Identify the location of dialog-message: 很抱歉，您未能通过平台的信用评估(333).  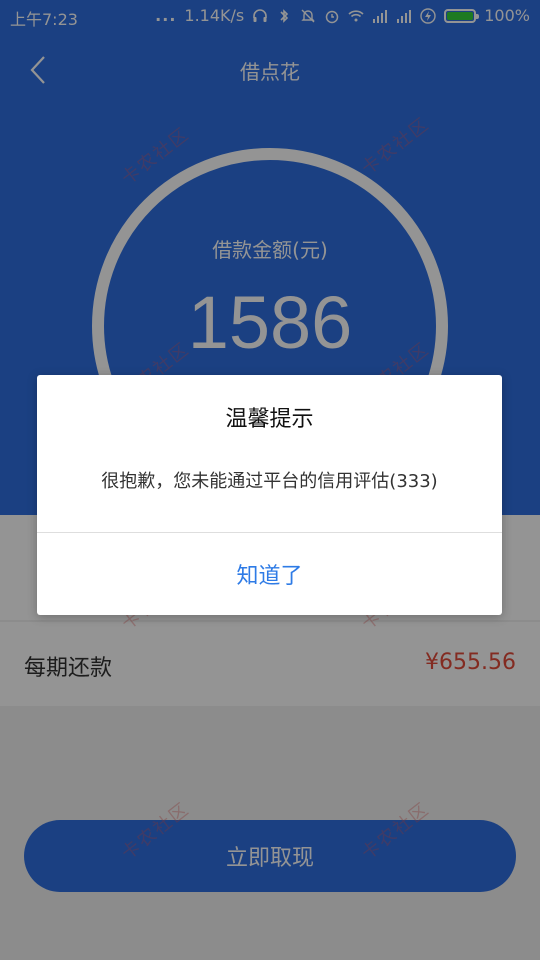
(269, 481).